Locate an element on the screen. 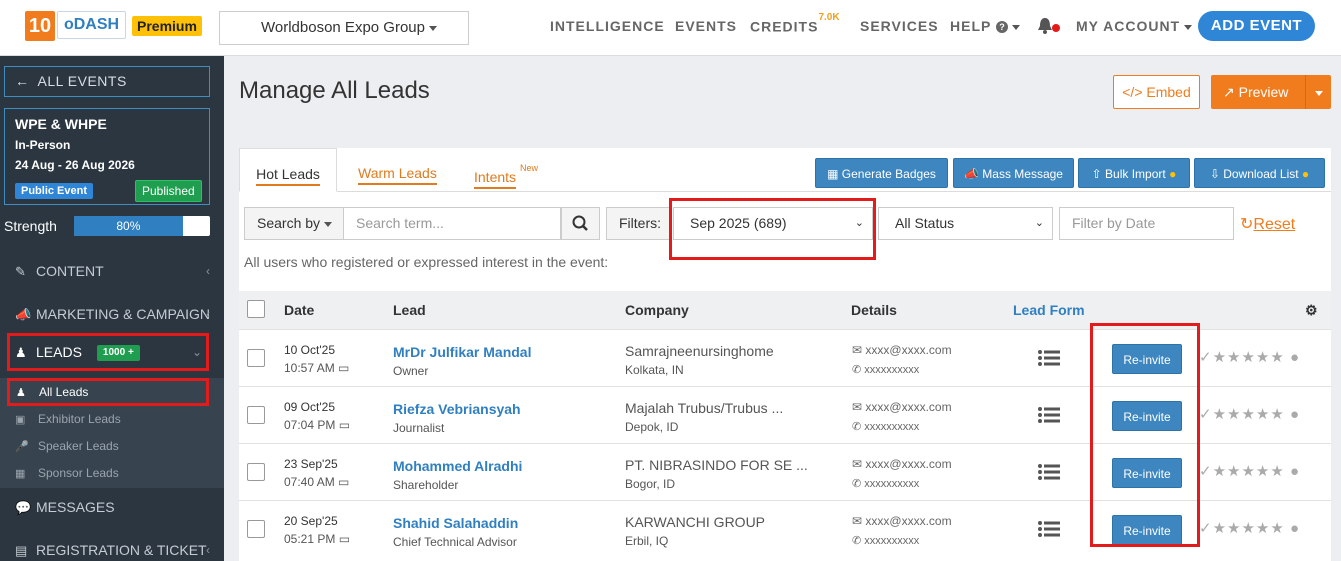  reset-link: ↻Reset is located at coordinates (1267, 224).